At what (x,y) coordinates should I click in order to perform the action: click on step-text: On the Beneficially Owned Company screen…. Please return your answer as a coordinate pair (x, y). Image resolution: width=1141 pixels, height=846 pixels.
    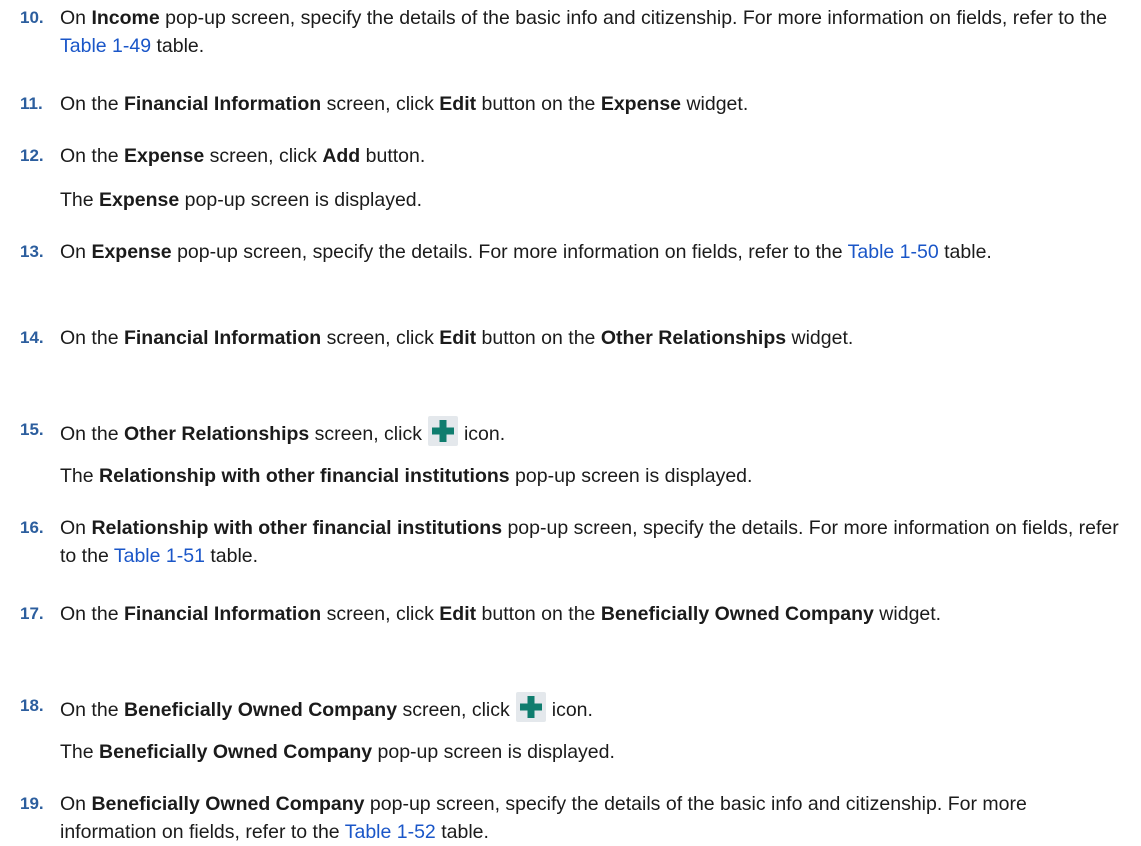
    Looking at the image, I should click on (590, 708).